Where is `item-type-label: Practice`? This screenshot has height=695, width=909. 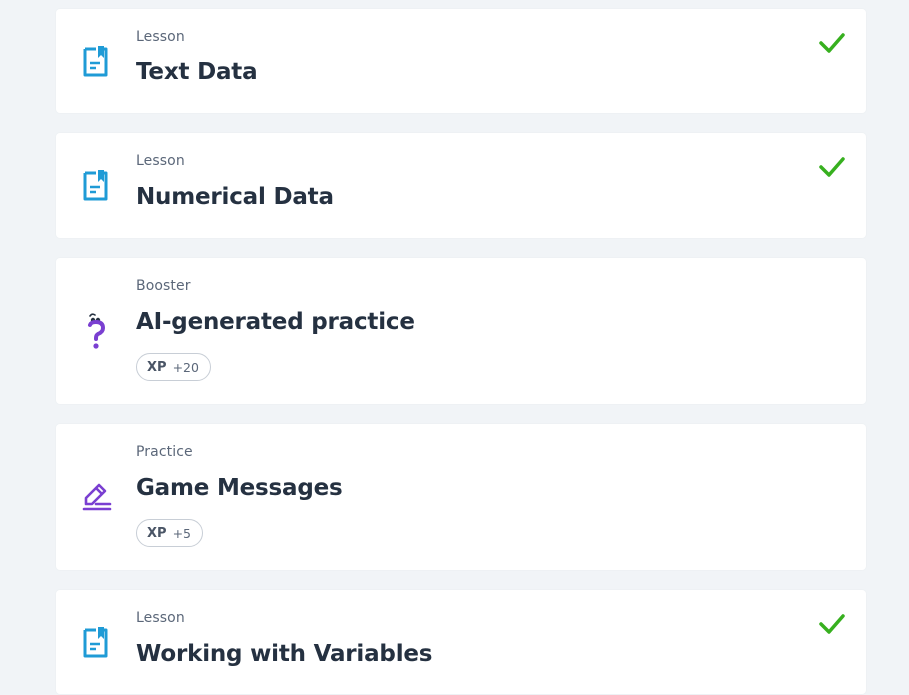
item-type-label: Practice is located at coordinates (164, 452).